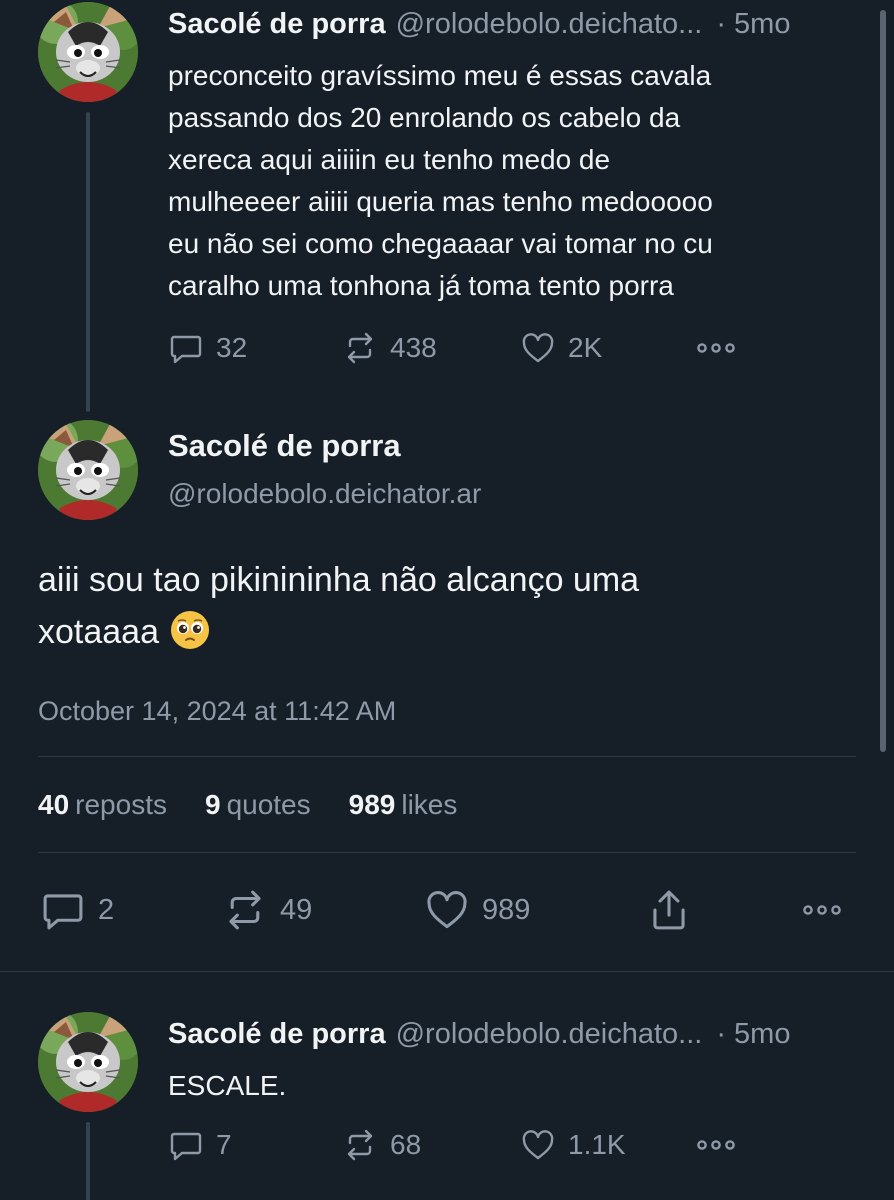 This screenshot has width=894, height=1200. What do you see at coordinates (406, 1144) in the screenshot?
I see `repost-count: 68` at bounding box center [406, 1144].